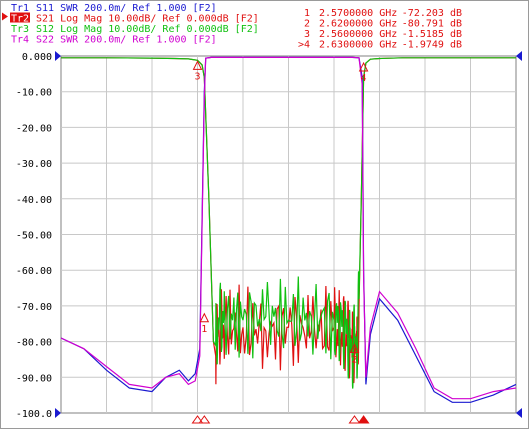  What do you see at coordinates (307, 24) in the screenshot?
I see `marker-label: 2` at bounding box center [307, 24].